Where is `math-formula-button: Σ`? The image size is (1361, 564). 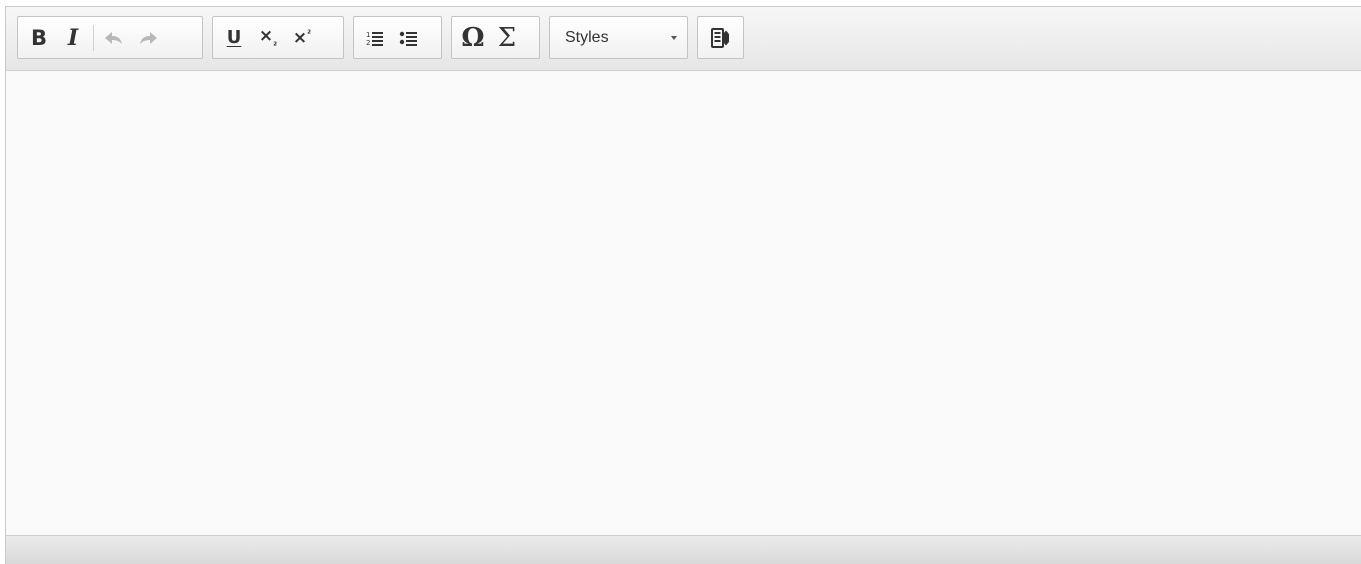
math-formula-button: Σ is located at coordinates (507, 38).